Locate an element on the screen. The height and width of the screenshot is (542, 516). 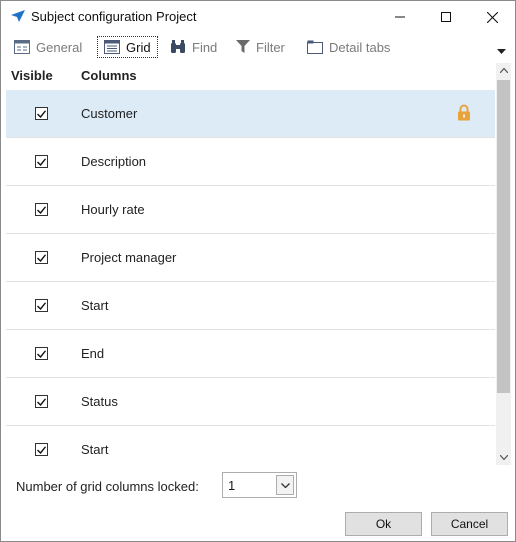
scroll-down-button is located at coordinates (503, 457).